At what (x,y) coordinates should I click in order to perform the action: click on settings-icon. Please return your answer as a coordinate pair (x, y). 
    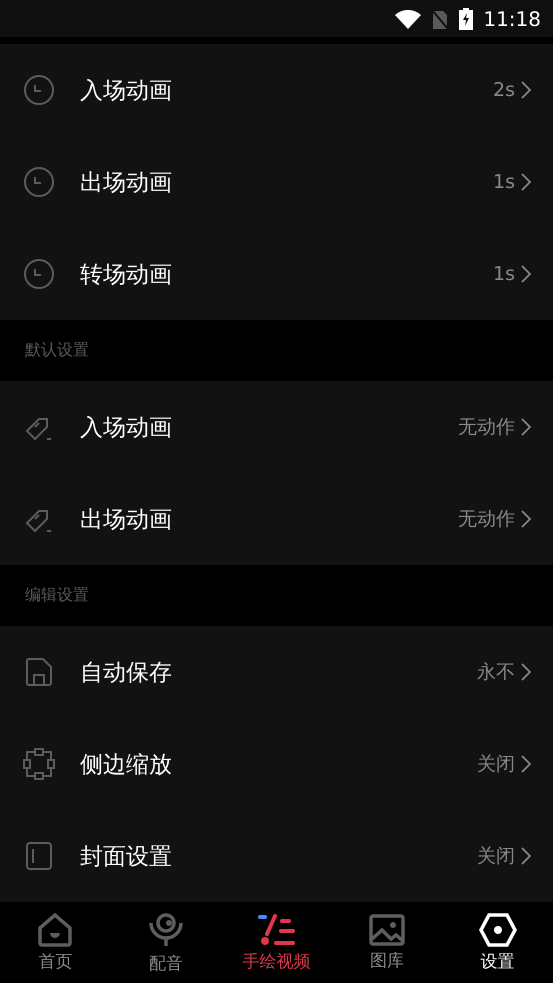
    Looking at the image, I should click on (497, 930).